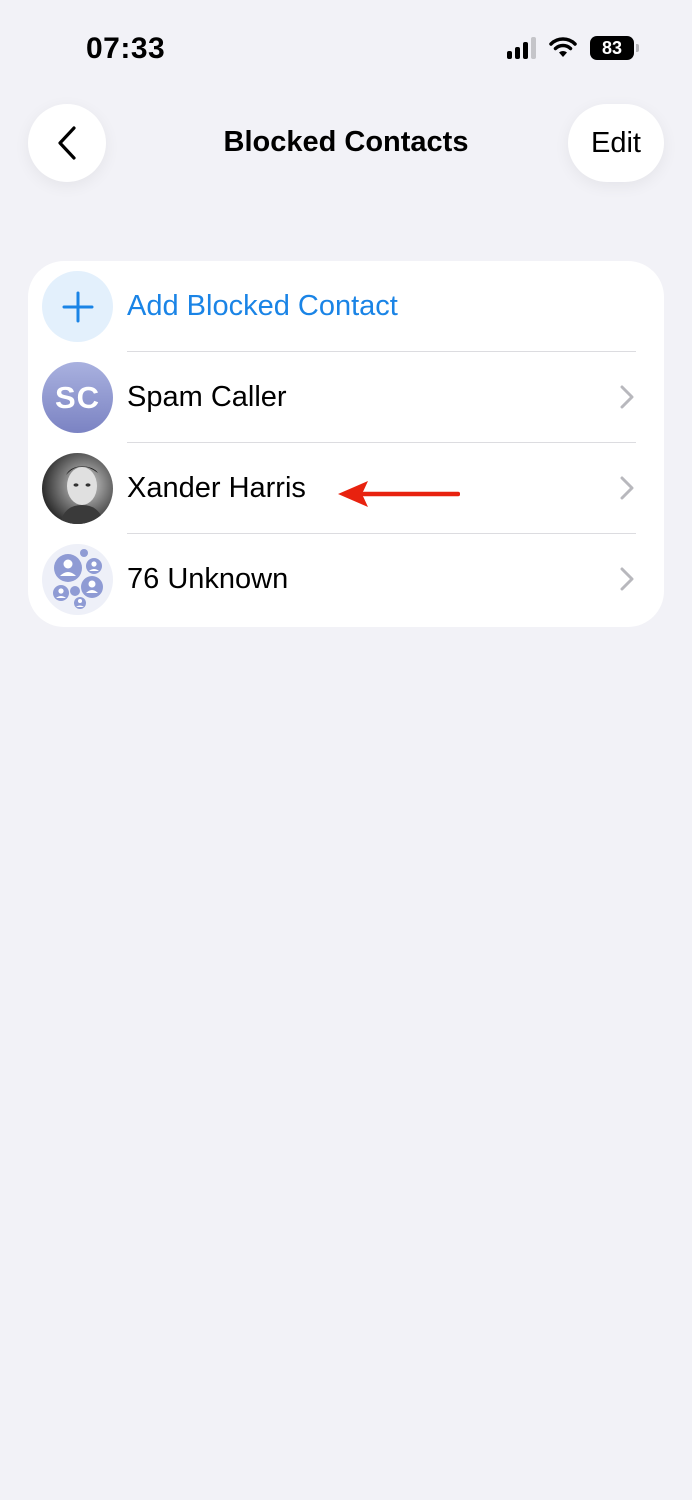  What do you see at coordinates (216, 488) in the screenshot?
I see `contact-name: Xander Harris` at bounding box center [216, 488].